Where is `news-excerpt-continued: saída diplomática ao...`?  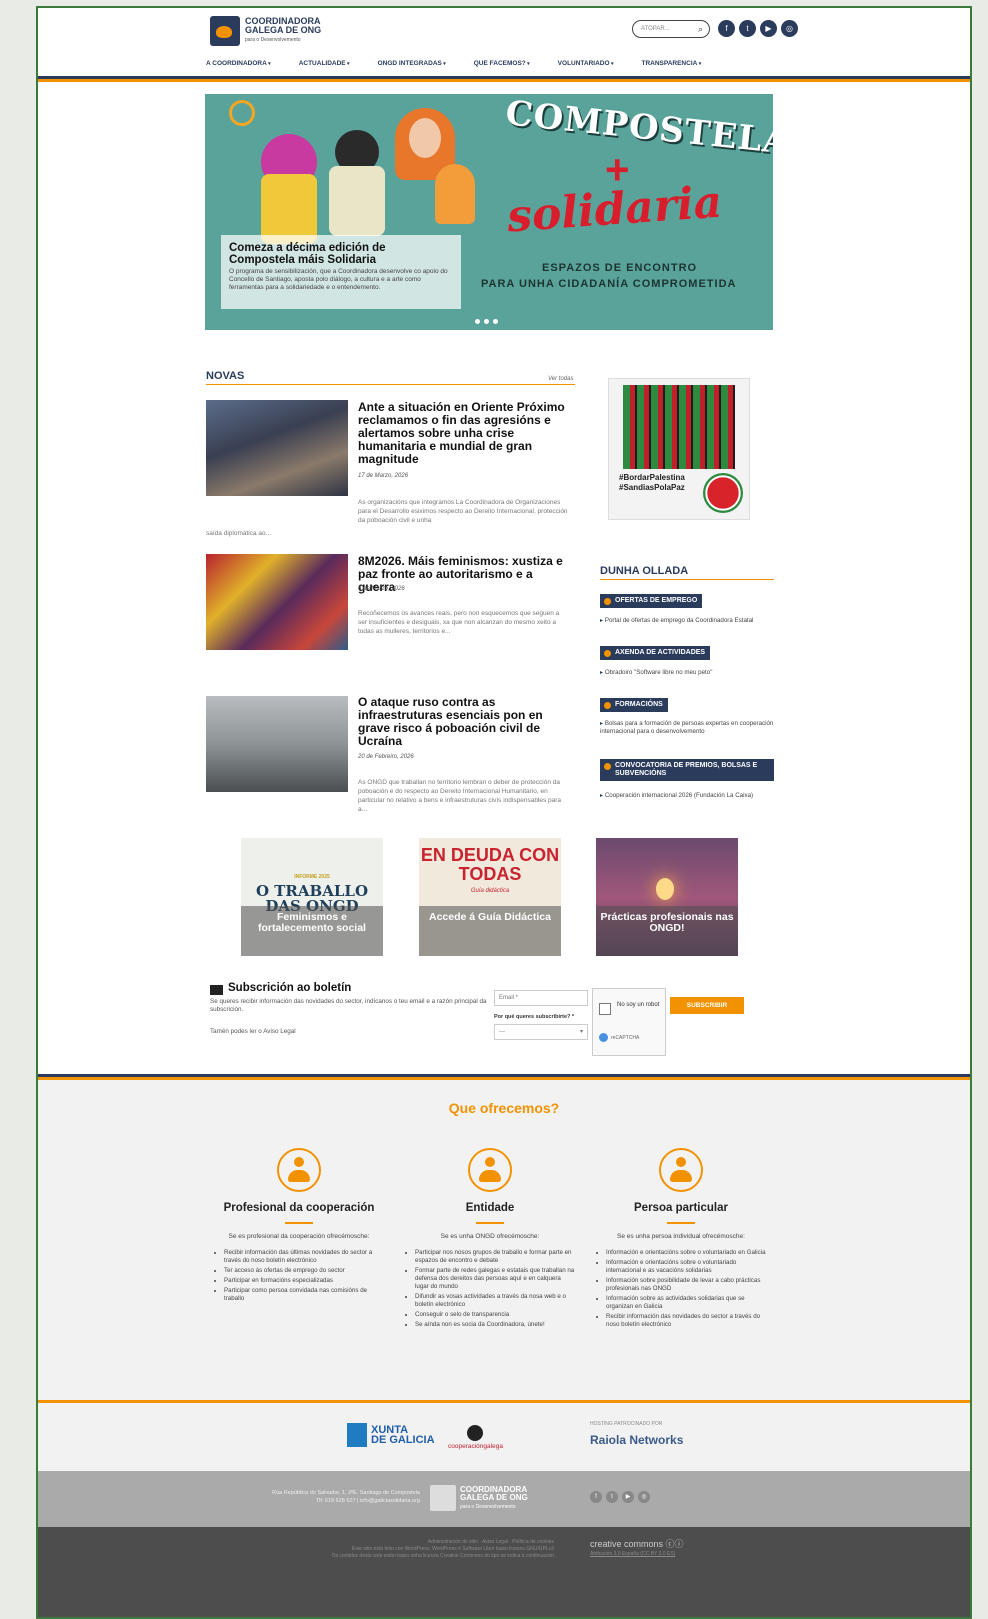
news-excerpt-continued: saída diplomática ao... is located at coordinates (239, 533).